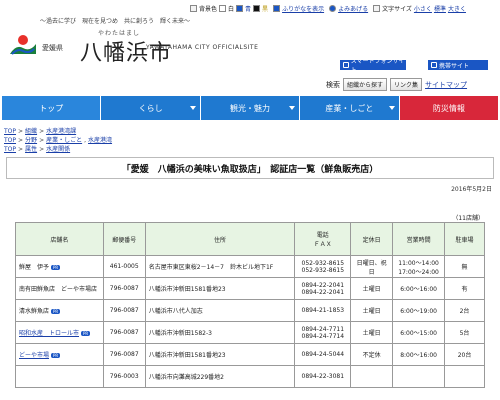  What do you see at coordinates (220, 288) in the screenshot?
I see `address-cell: 八幡浜市沖新田1581番地23` at bounding box center [220, 288].